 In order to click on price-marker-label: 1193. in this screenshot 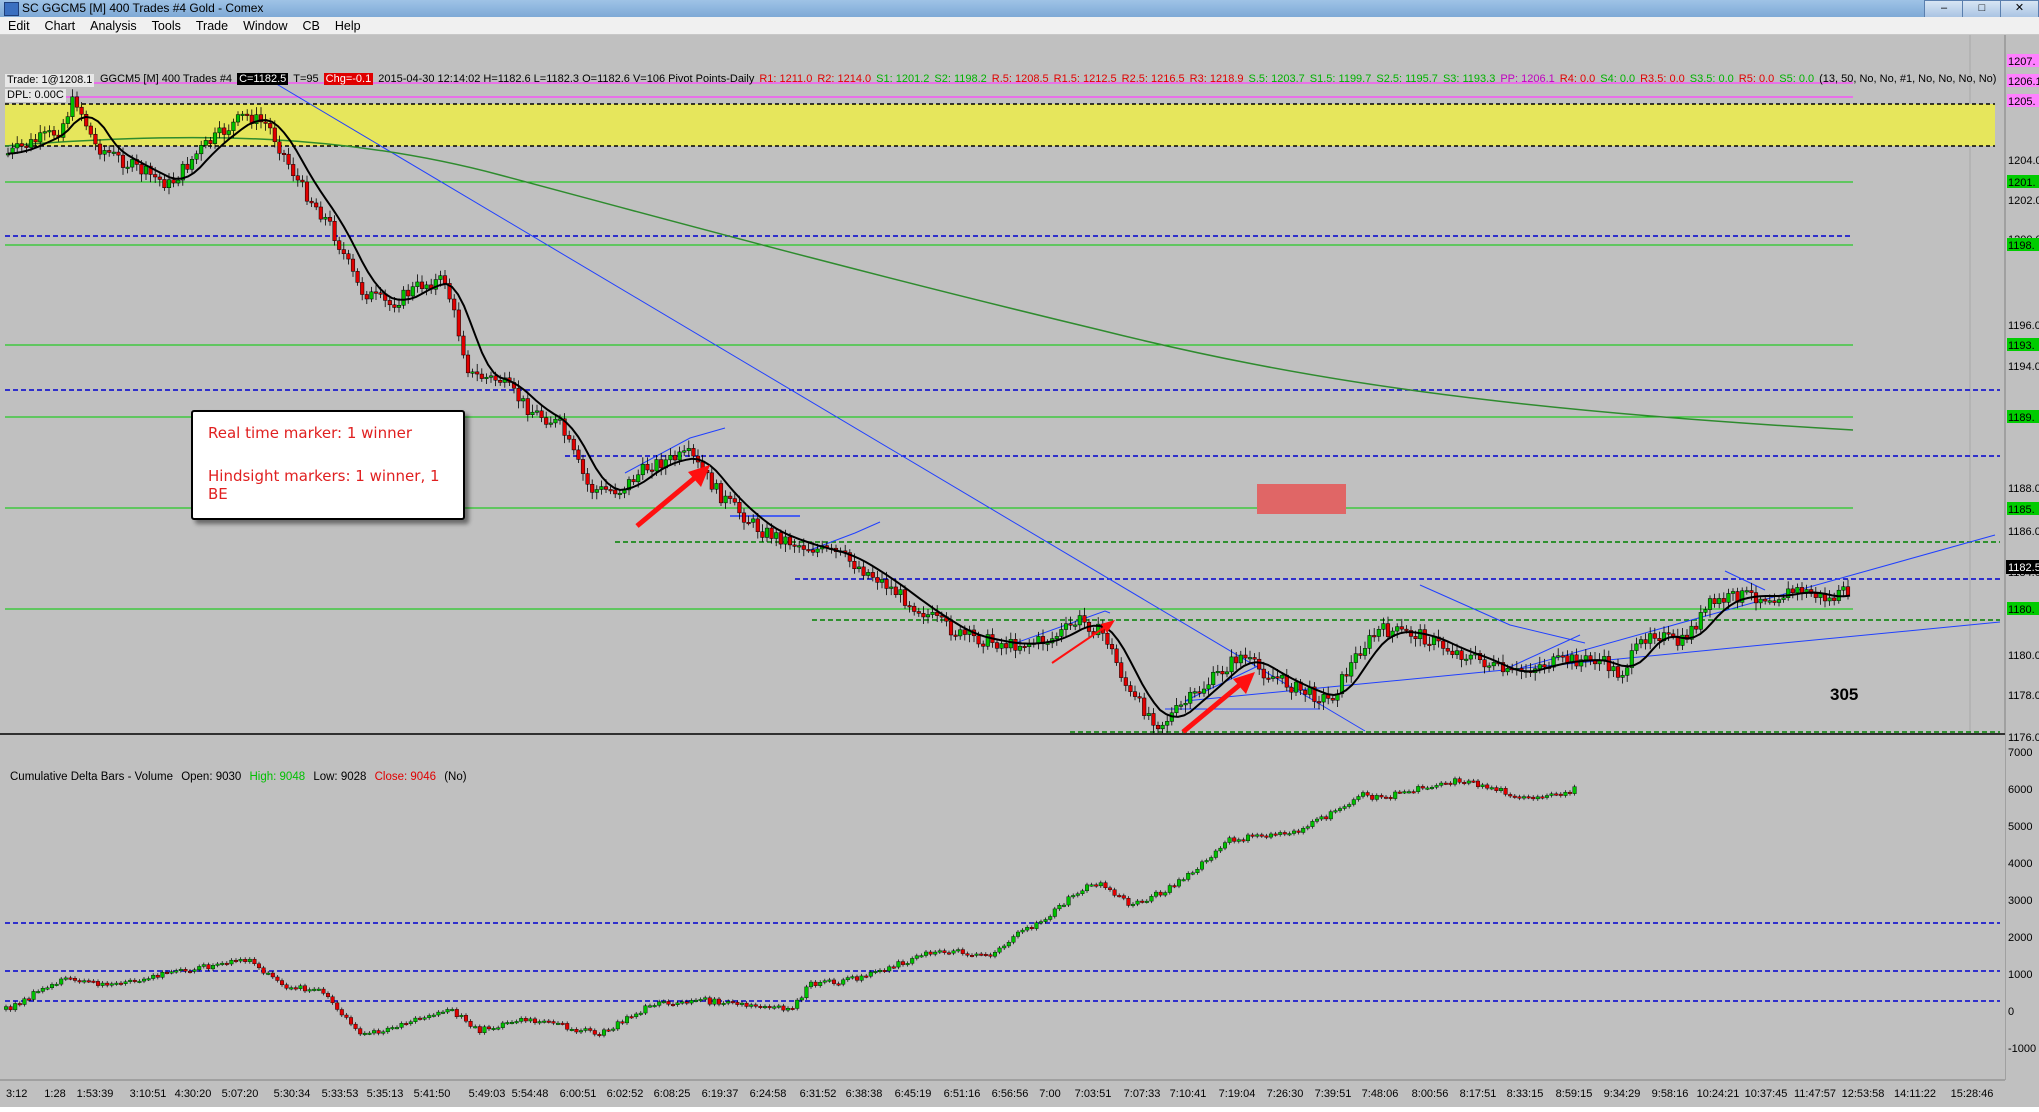, I will do `click(2021, 346)`.